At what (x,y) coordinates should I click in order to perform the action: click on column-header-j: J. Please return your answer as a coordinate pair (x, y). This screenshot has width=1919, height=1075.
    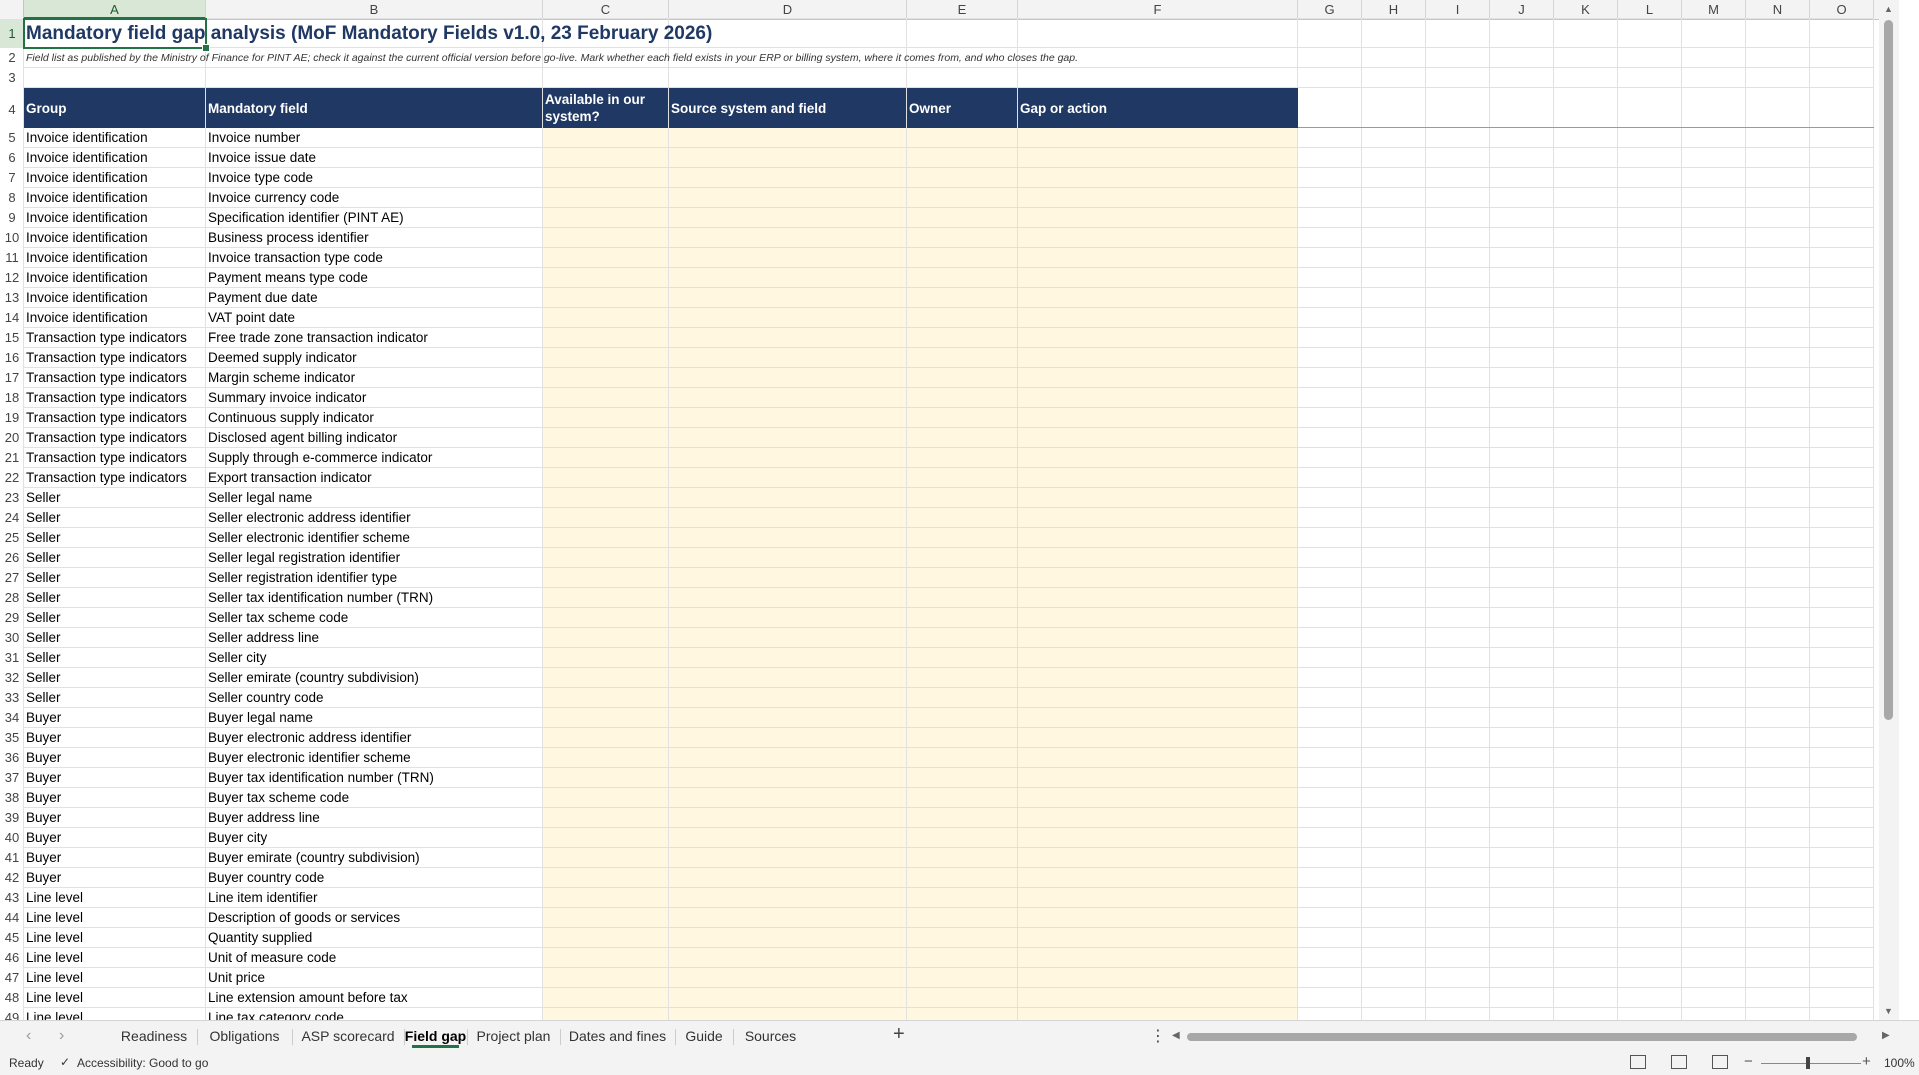
    Looking at the image, I should click on (1522, 9).